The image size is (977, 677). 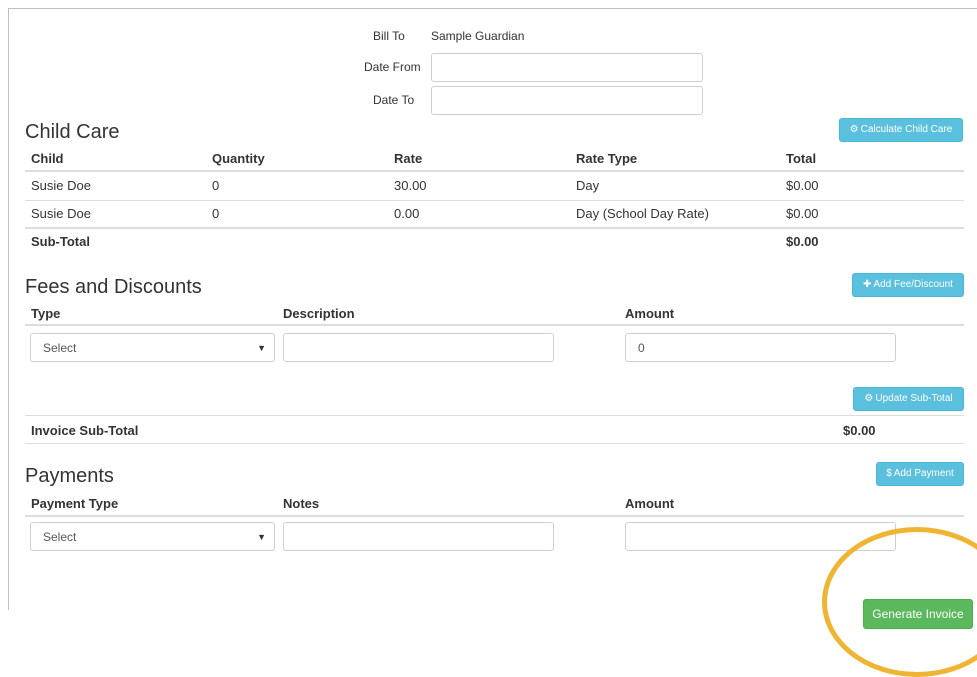 I want to click on invoice-subtotal-top-divider, so click(x=494, y=415).